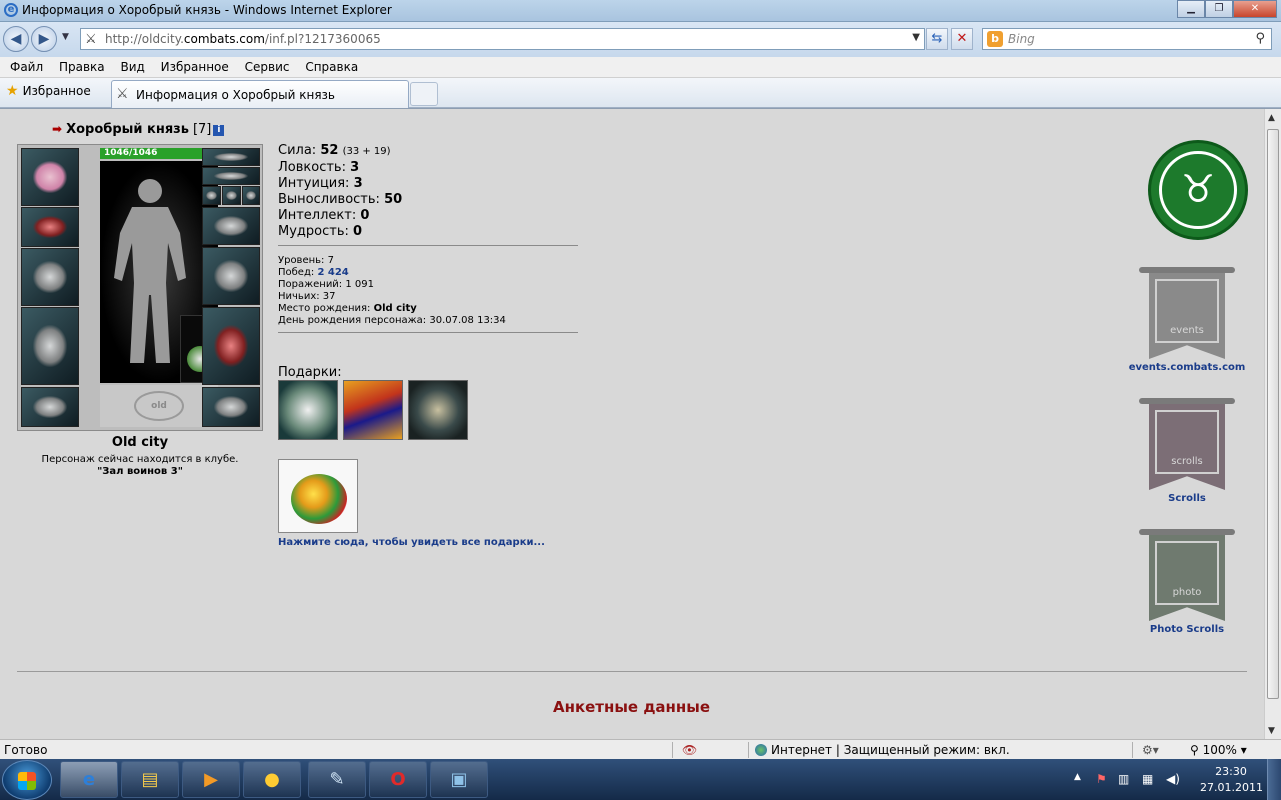 This screenshot has width=1281, height=800. I want to click on search-input: b Bing ⚲, so click(1127, 39).